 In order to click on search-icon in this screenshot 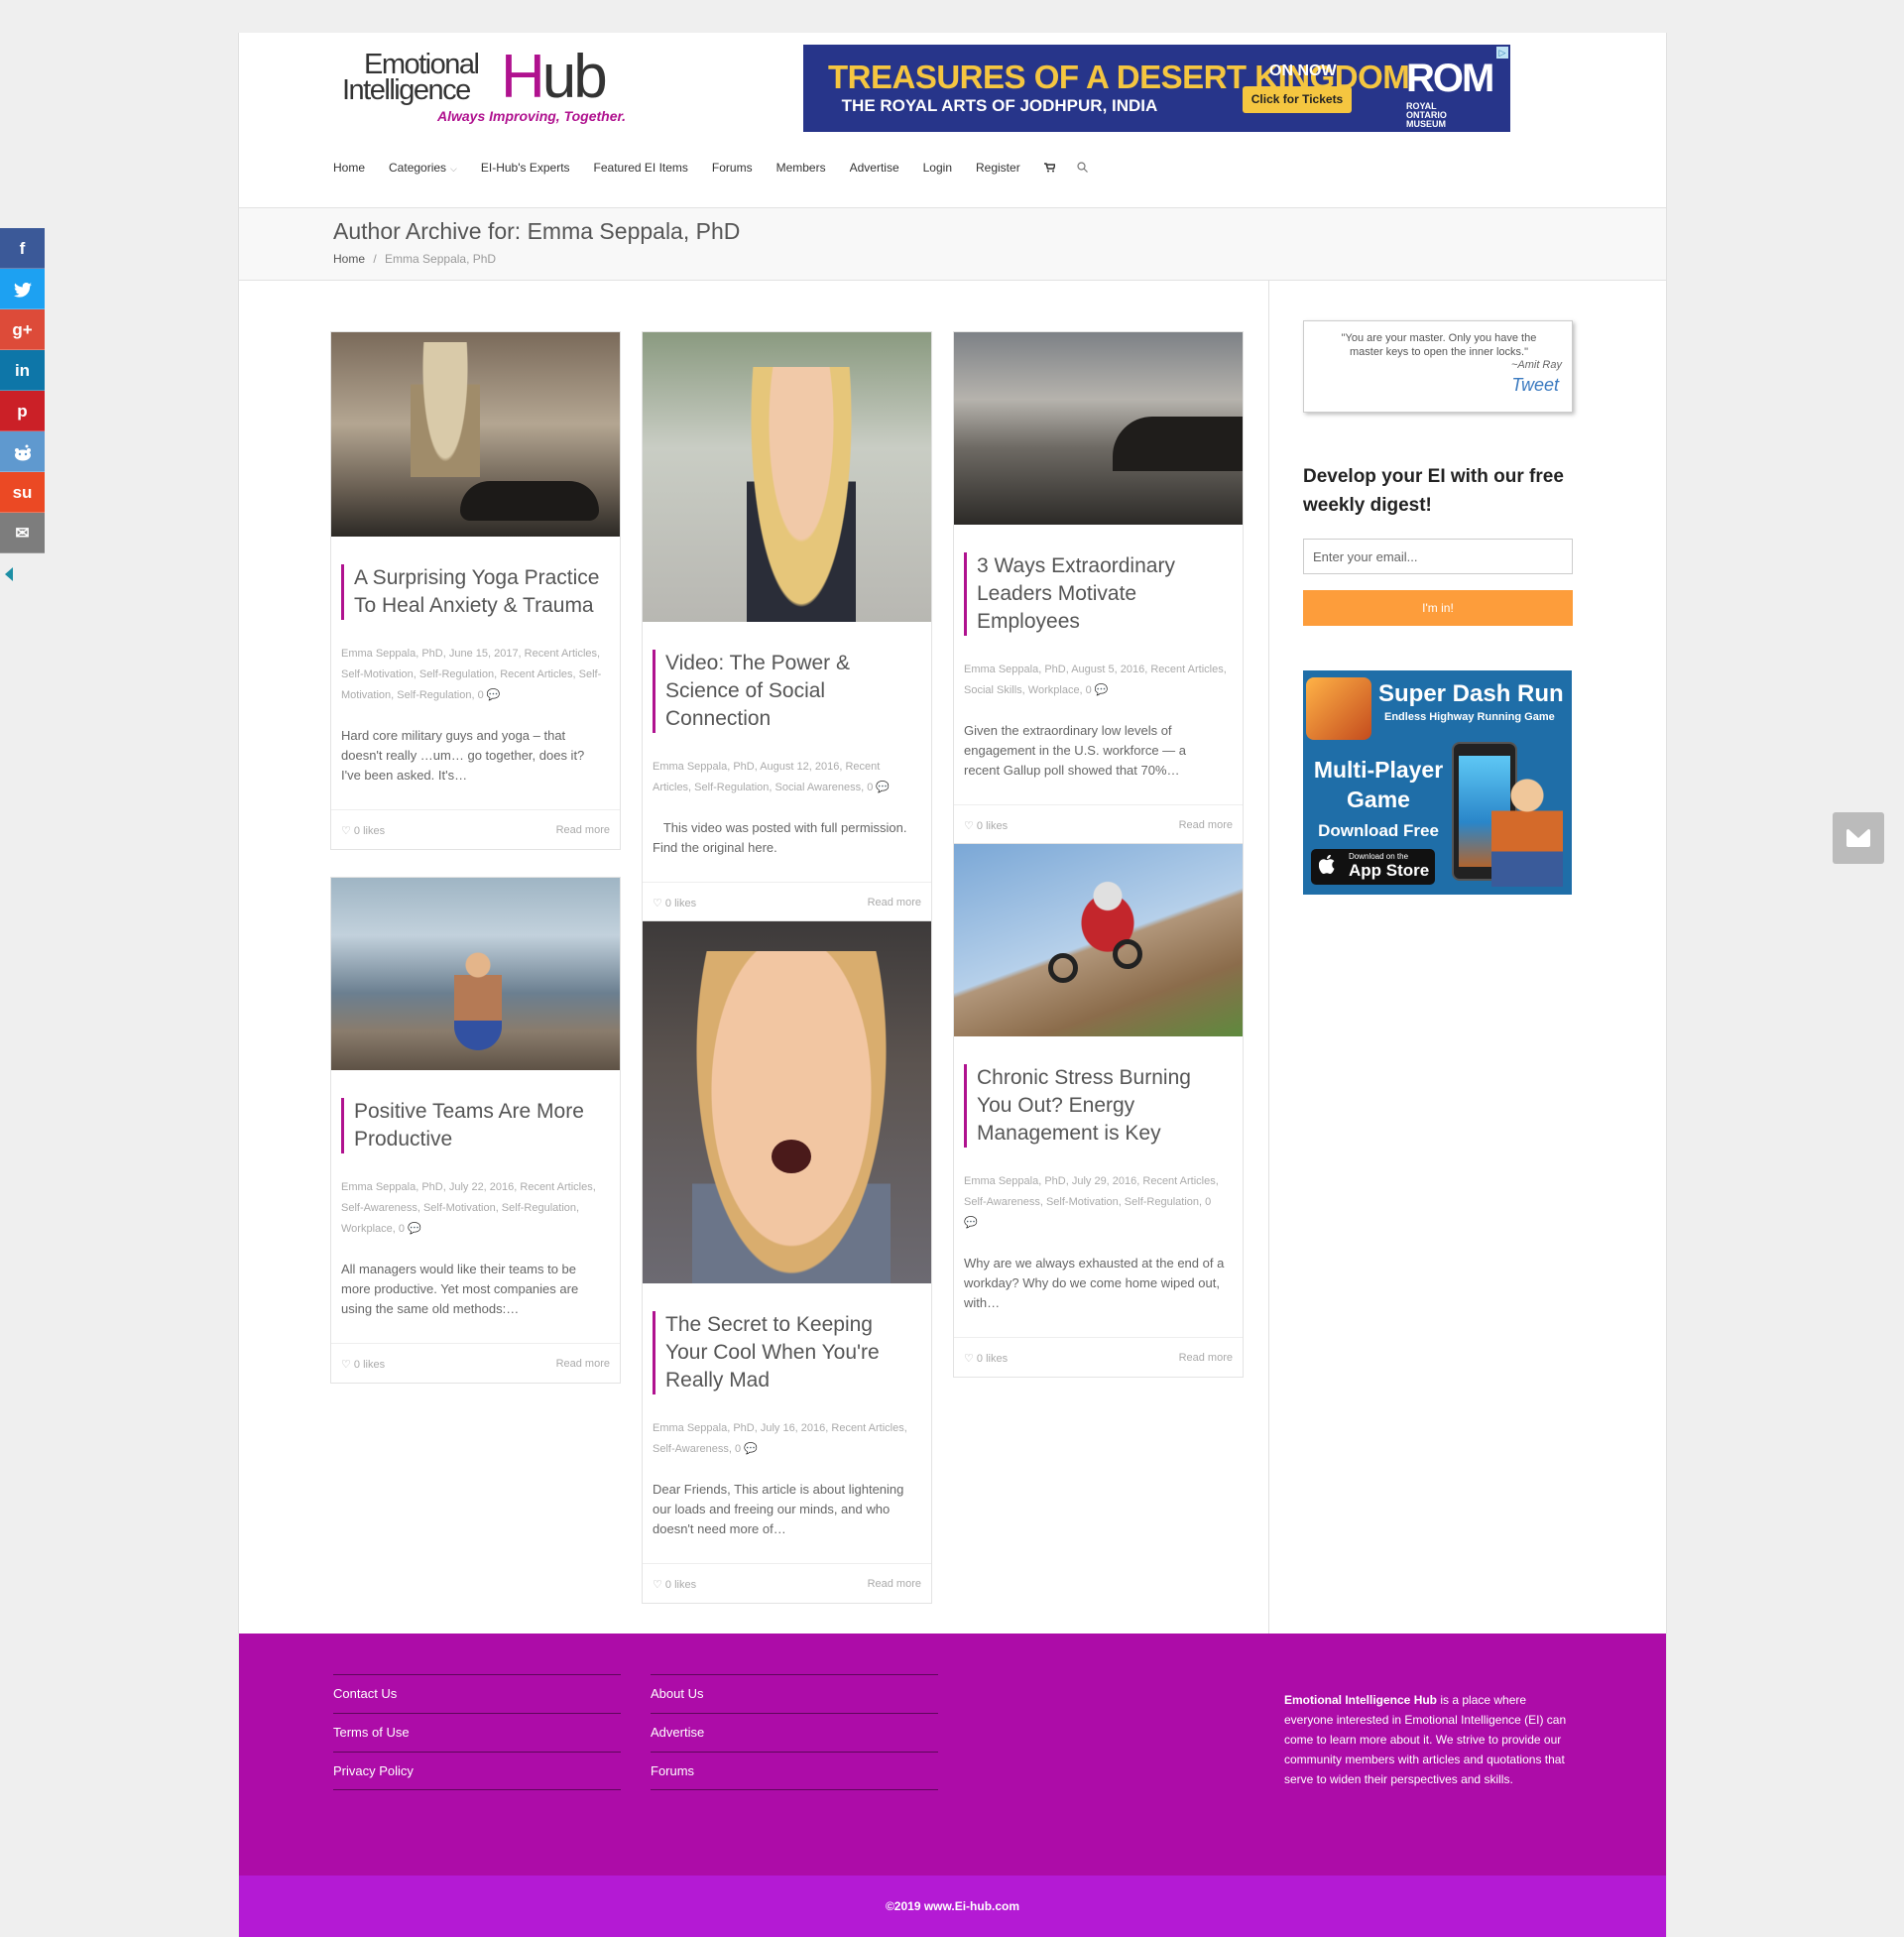, I will do `click(1082, 168)`.